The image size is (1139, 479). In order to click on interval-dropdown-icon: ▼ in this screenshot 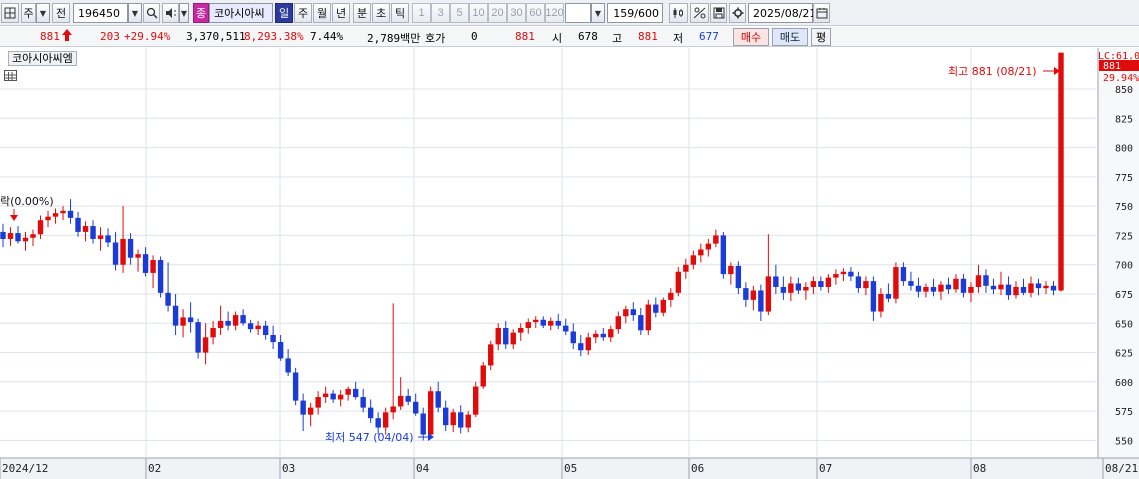, I will do `click(598, 13)`.